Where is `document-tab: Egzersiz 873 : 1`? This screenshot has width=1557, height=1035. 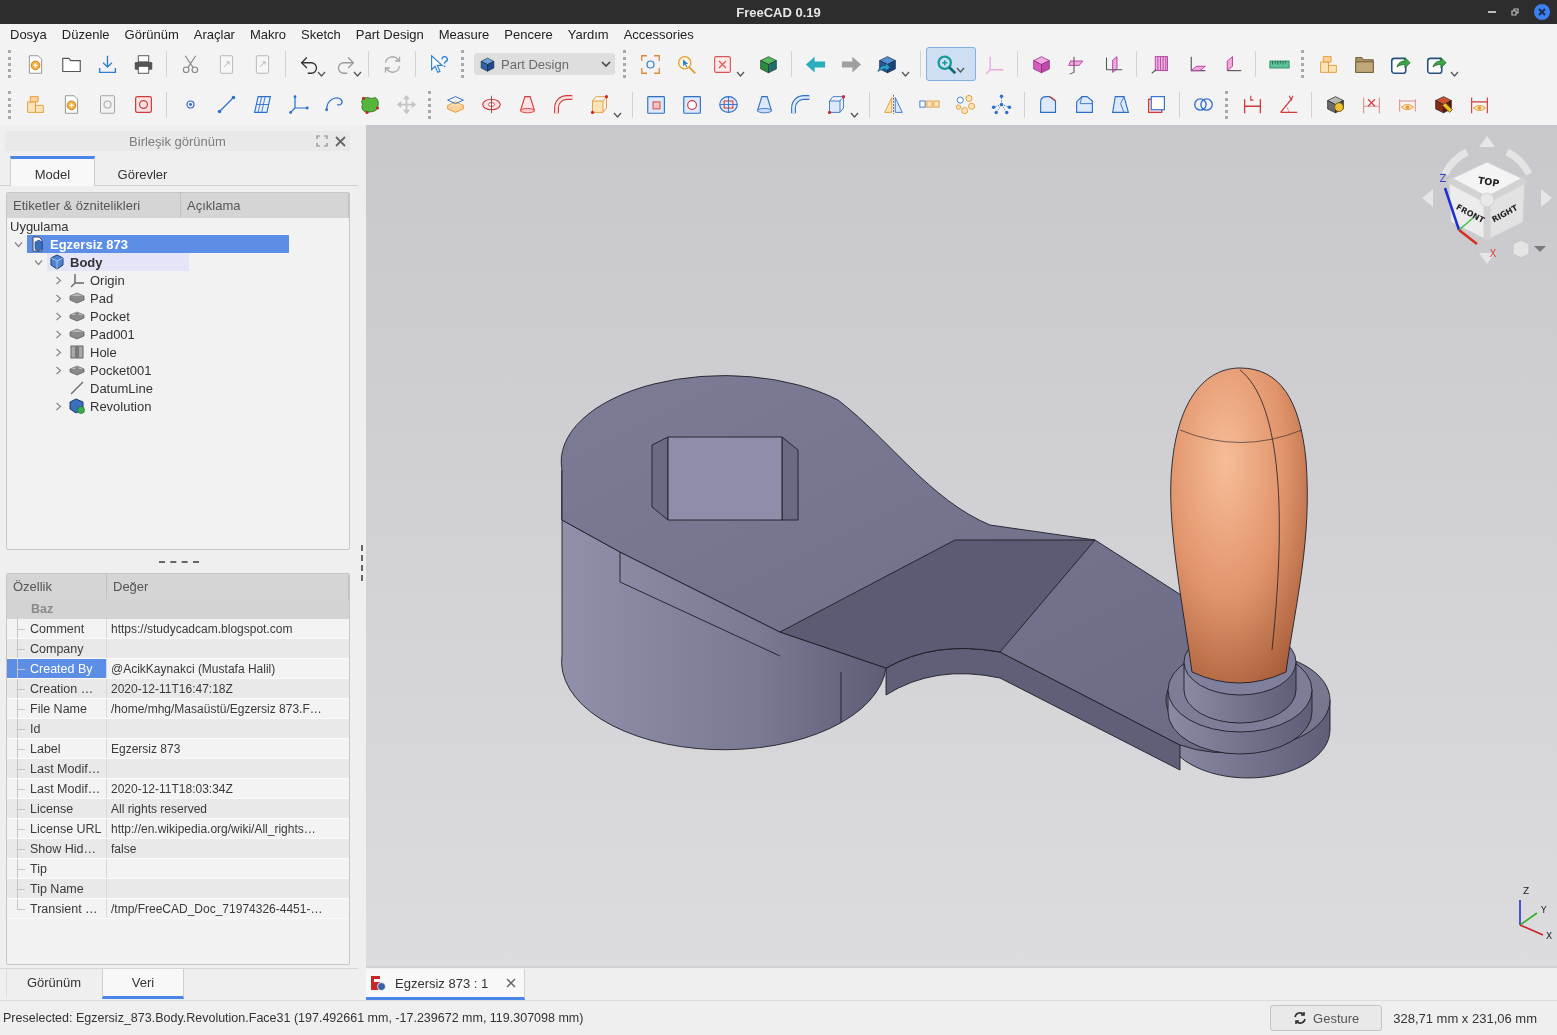 document-tab: Egzersiz 873 : 1 is located at coordinates (445, 984).